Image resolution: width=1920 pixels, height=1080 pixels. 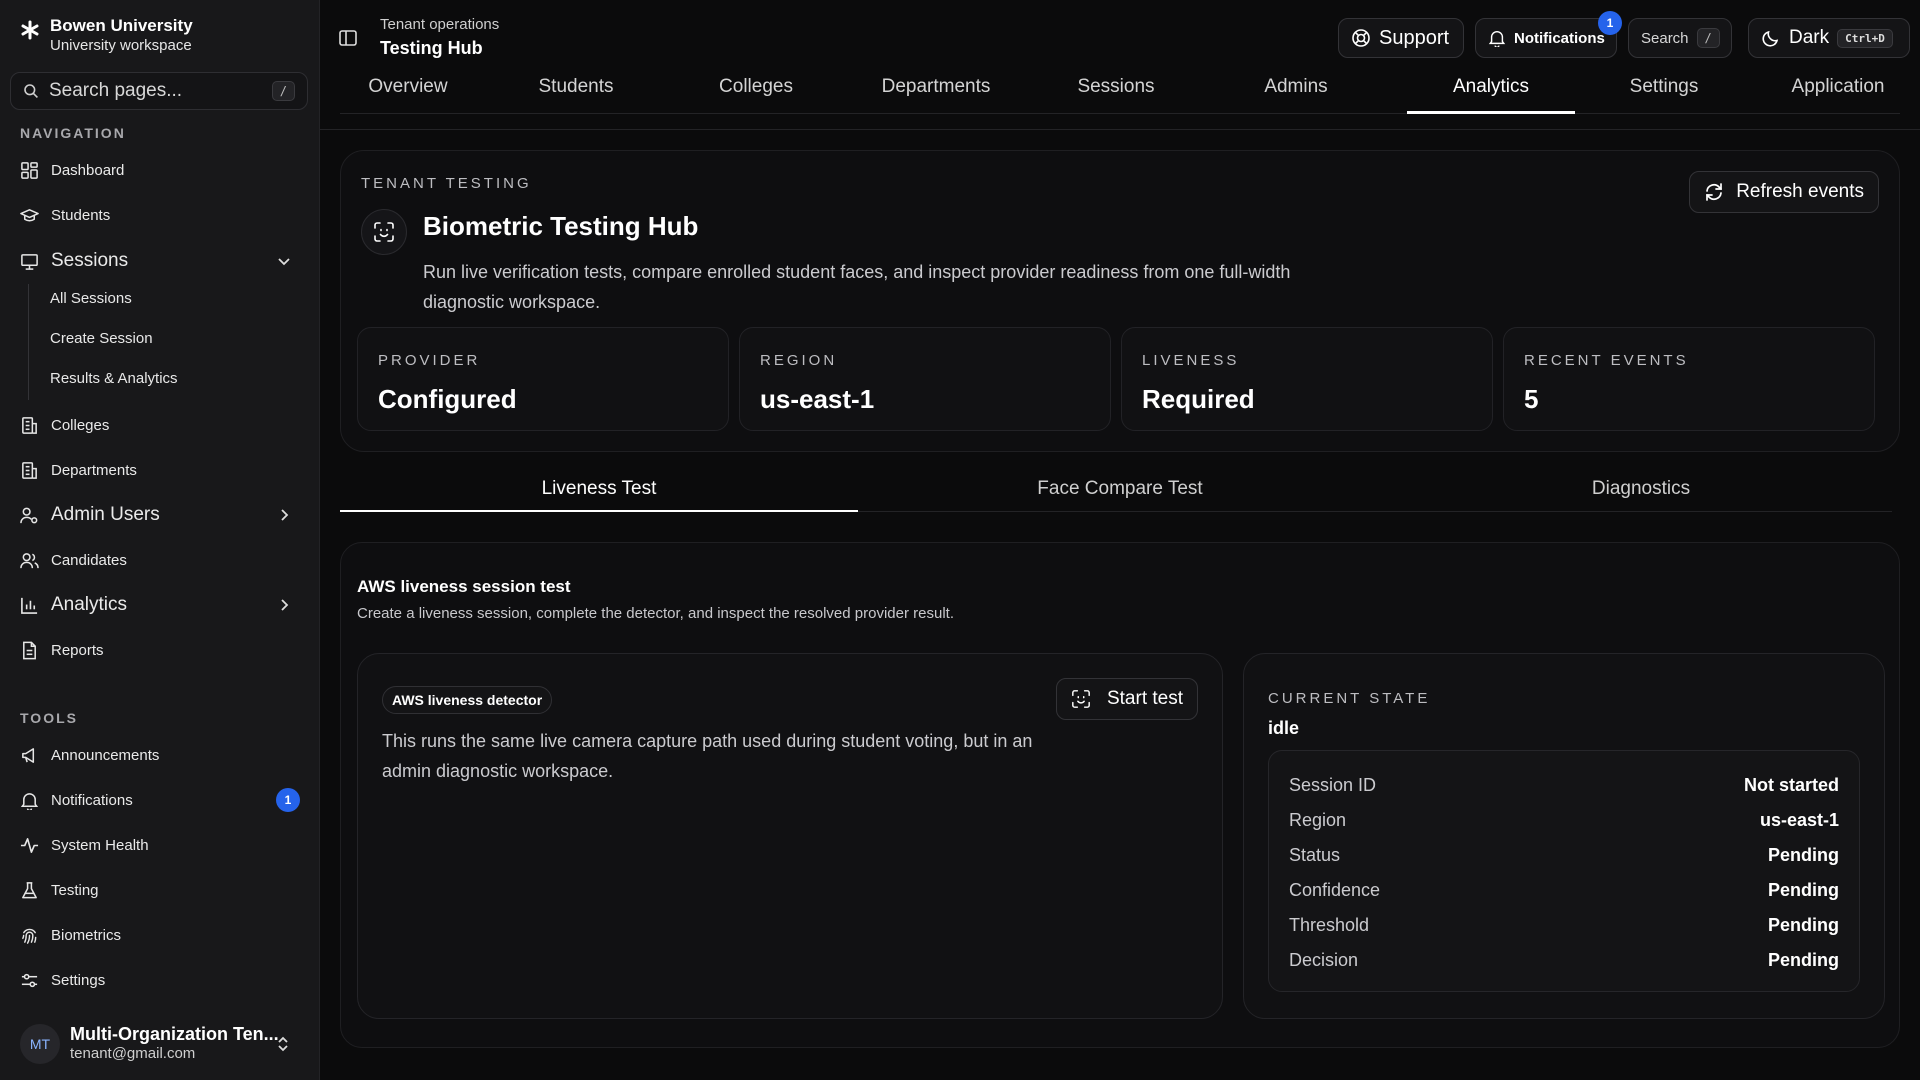 I want to click on sidebar-subitem-create-session: Create Session, so click(x=101, y=338).